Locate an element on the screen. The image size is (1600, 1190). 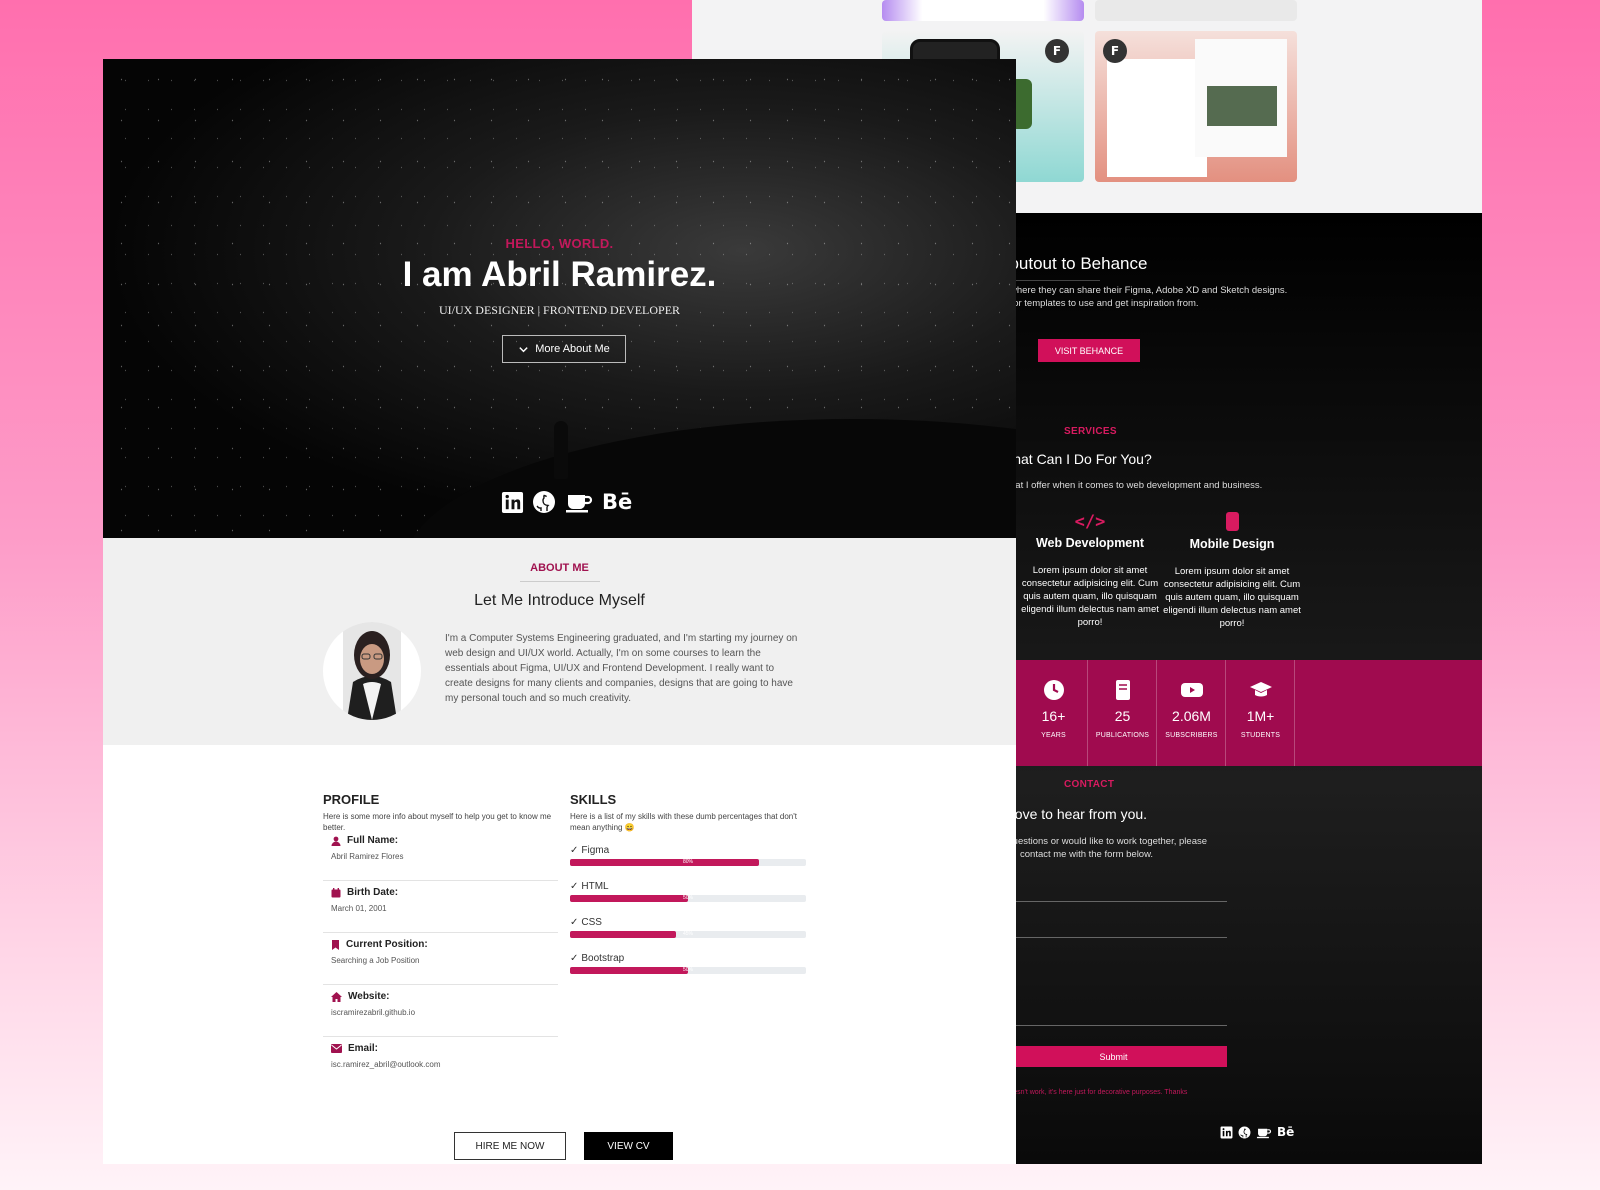
contact-name-field is located at coordinates (1113, 901).